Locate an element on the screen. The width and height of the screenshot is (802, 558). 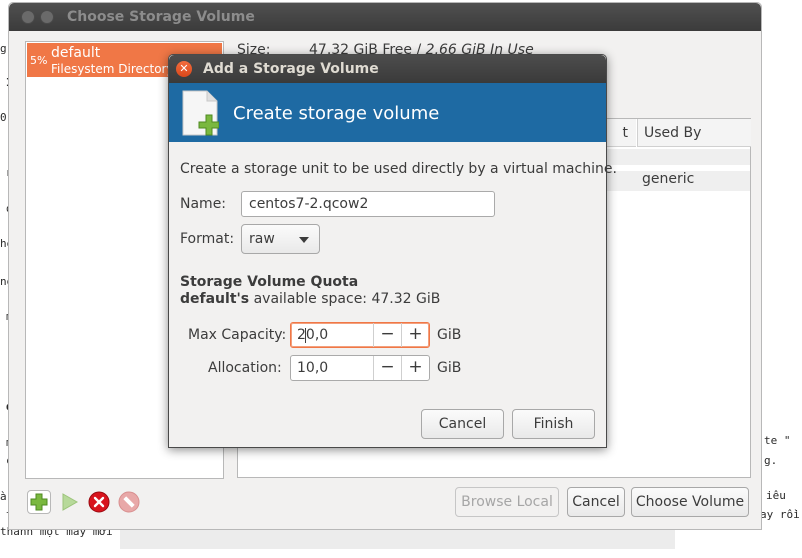
dialog-header: Create storage volume is located at coordinates (336, 113).